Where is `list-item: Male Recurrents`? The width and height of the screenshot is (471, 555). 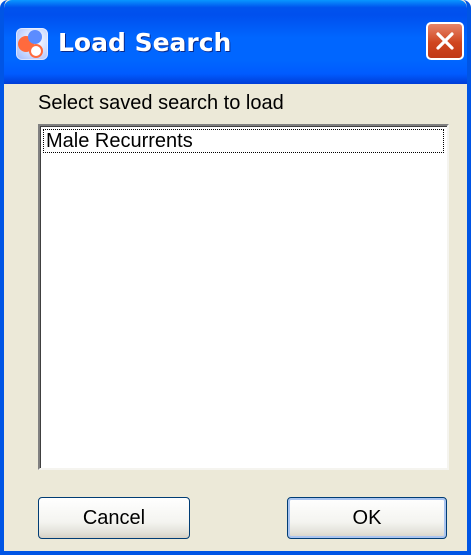
list-item: Male Recurrents is located at coordinates (243, 141).